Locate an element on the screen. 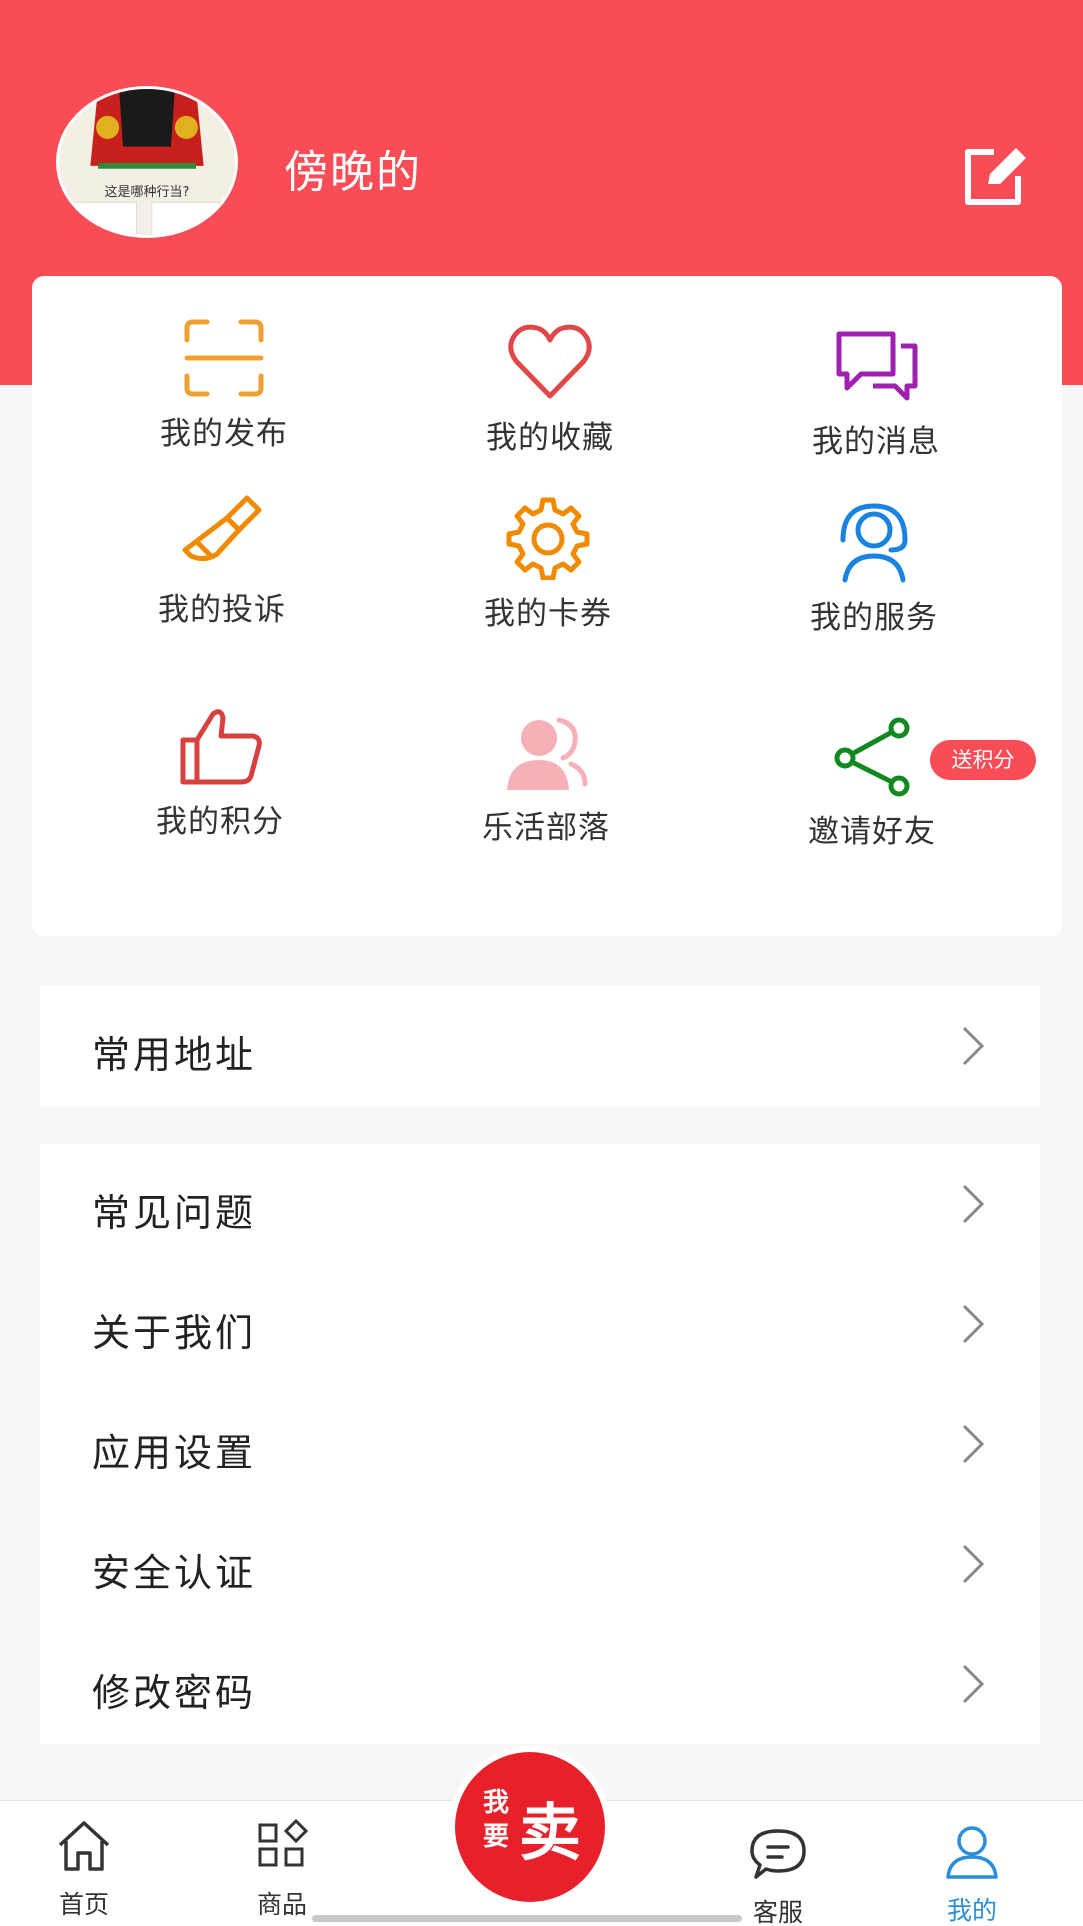 This screenshot has width=1083, height=1926. sell-button: 我要 卖 is located at coordinates (530, 1827).